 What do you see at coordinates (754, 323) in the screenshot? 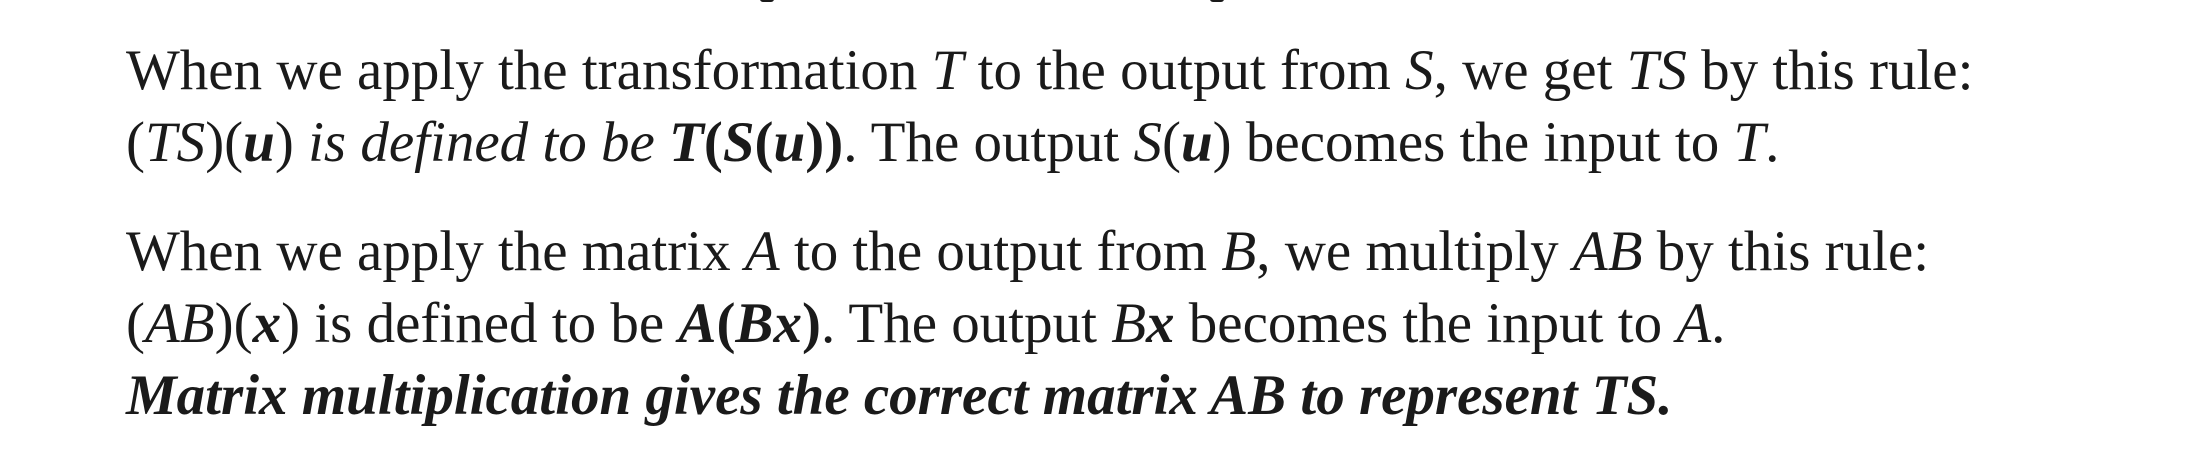
I see `math-B-bold: B` at bounding box center [754, 323].